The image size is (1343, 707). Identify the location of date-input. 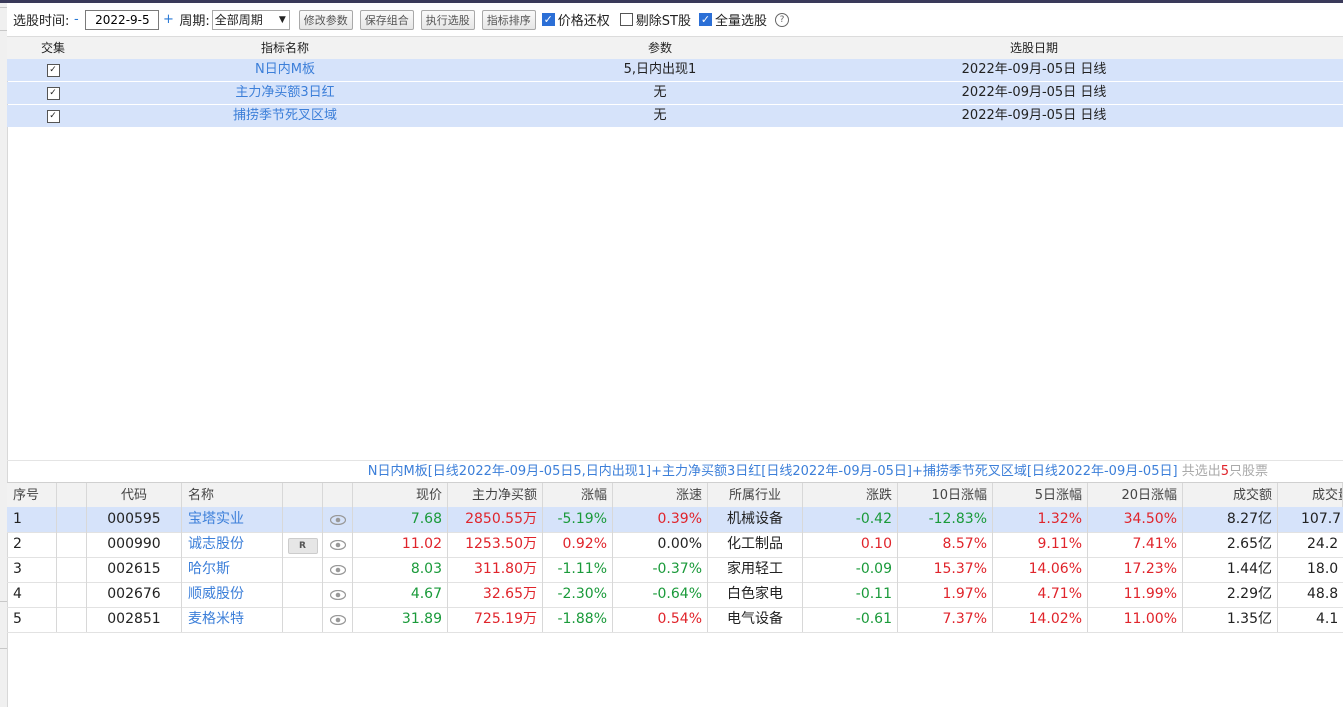
(122, 19).